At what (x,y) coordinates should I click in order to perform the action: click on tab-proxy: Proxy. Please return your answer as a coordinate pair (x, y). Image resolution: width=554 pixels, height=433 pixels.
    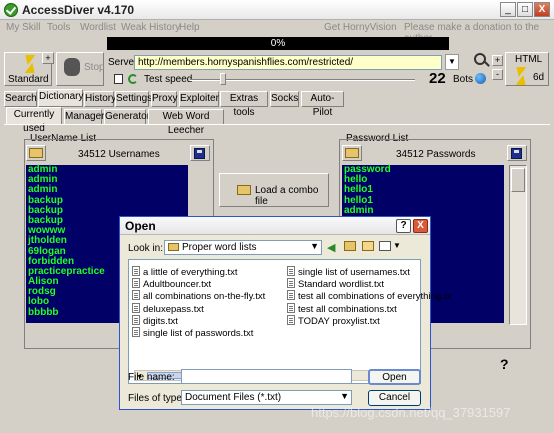
    Looking at the image, I should click on (164, 99).